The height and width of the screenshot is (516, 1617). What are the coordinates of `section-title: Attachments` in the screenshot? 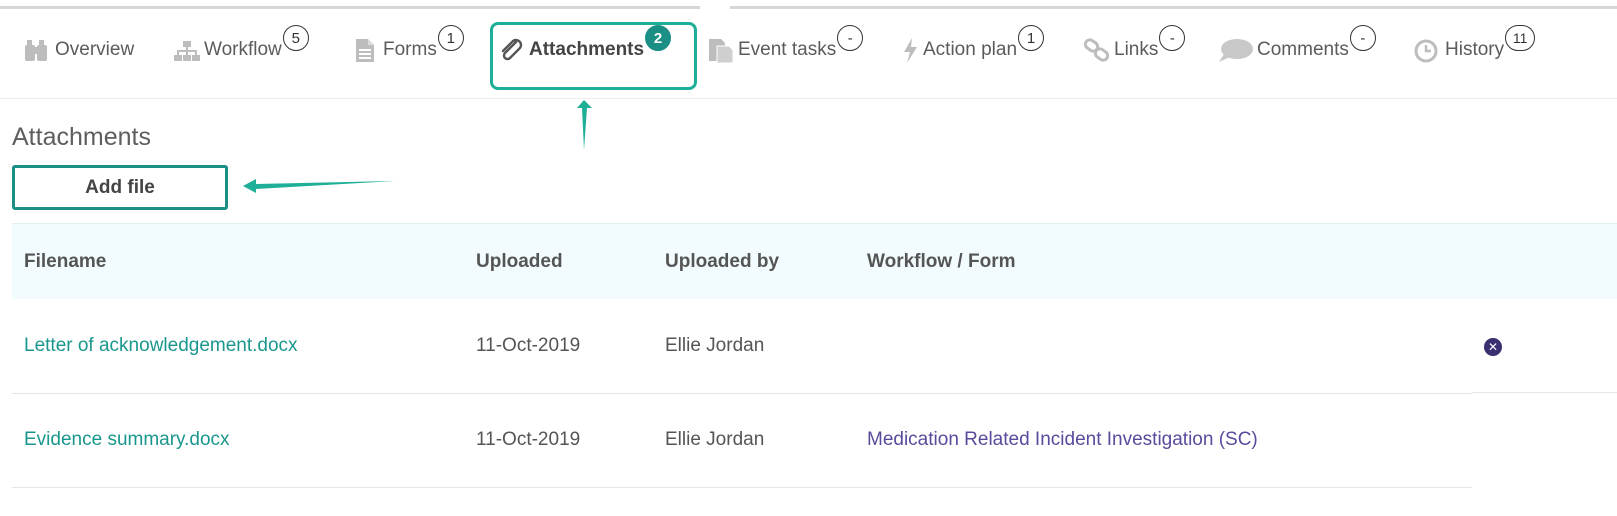 It's located at (81, 137).